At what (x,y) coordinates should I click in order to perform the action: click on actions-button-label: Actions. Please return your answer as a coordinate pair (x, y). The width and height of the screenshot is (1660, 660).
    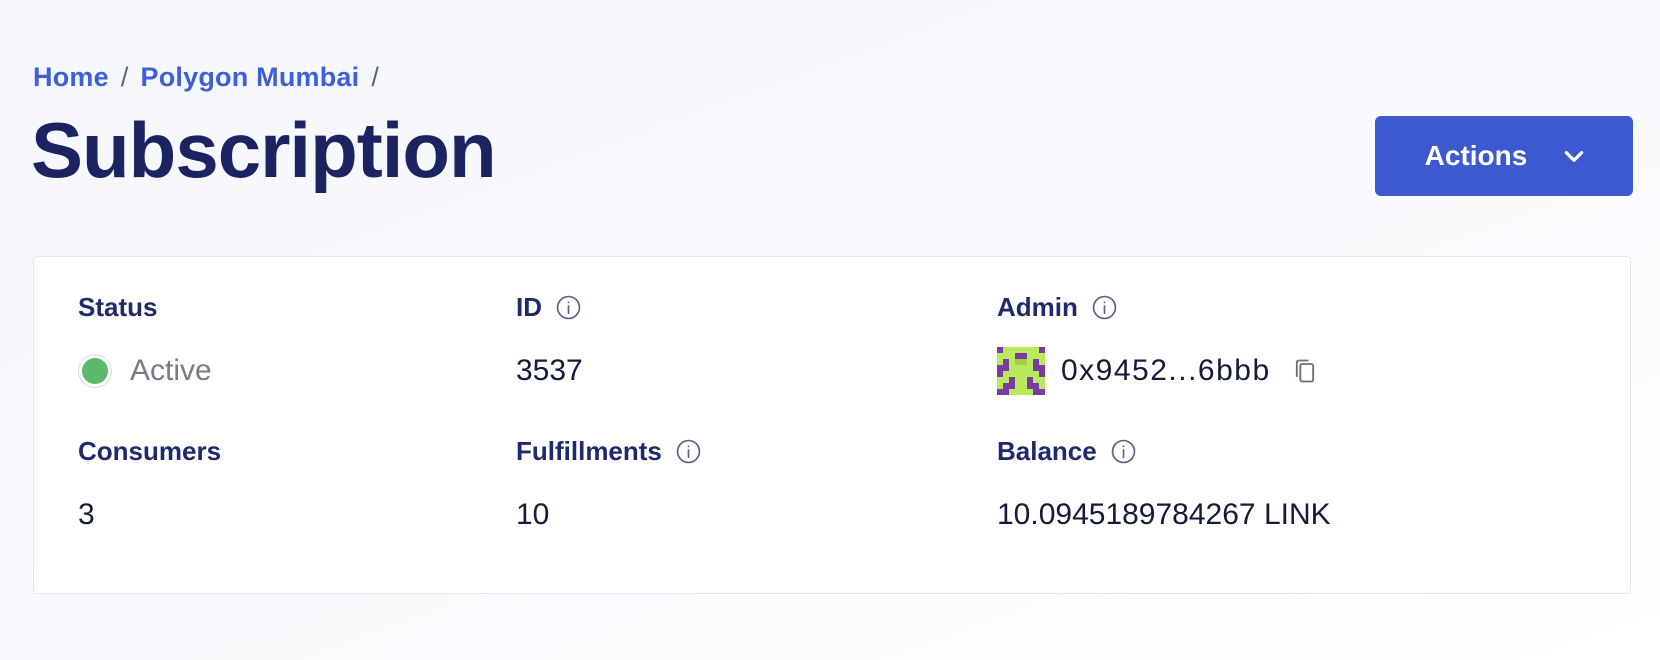
    Looking at the image, I should click on (1476, 155).